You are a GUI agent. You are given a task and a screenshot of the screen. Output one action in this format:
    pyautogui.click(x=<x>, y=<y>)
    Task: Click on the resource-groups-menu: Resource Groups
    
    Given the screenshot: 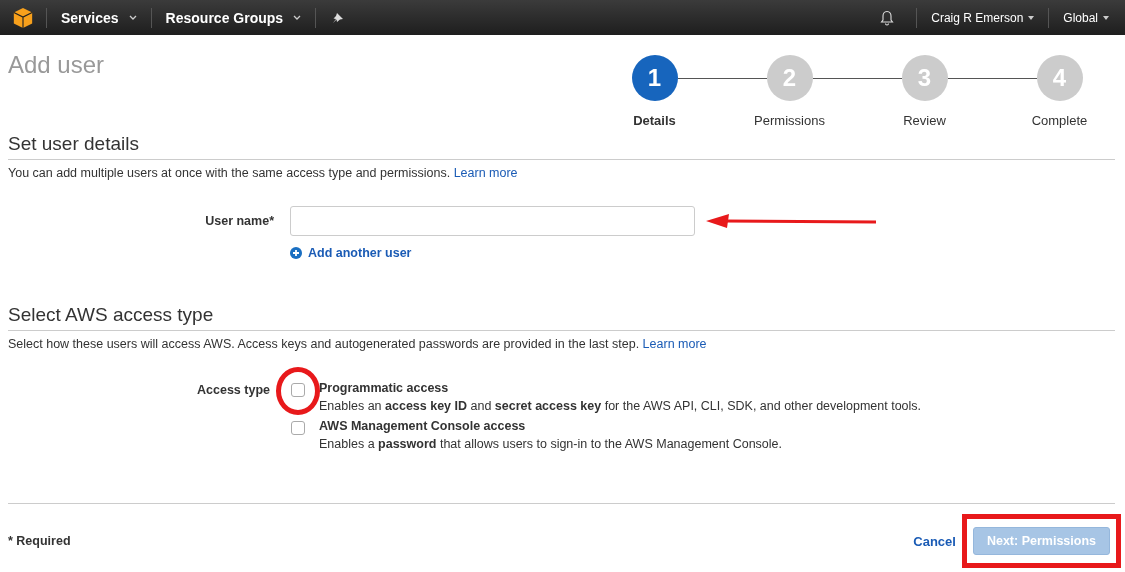 What is the action you would take?
    pyautogui.click(x=233, y=17)
    